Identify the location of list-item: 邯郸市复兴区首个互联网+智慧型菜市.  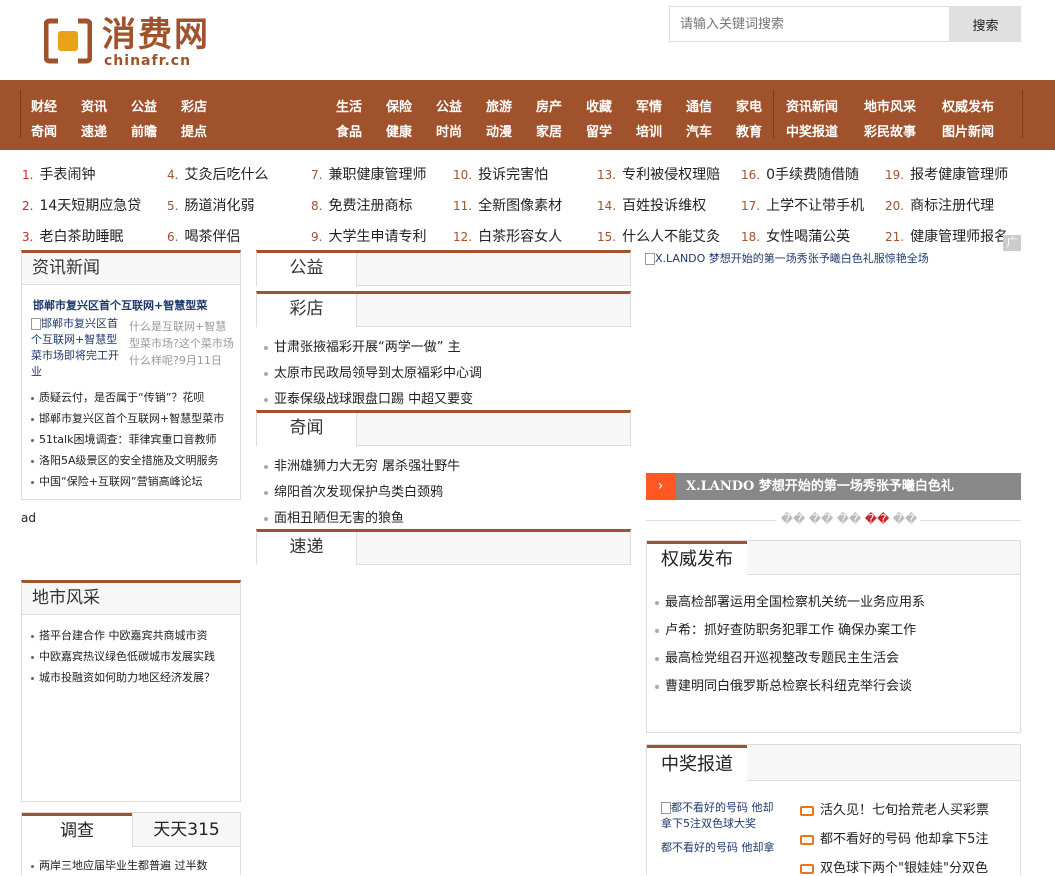
(135, 418).